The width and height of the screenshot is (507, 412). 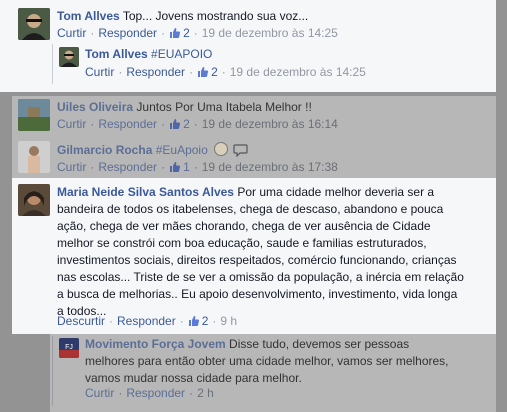 What do you see at coordinates (221, 149) in the screenshot?
I see `smiley-icon` at bounding box center [221, 149].